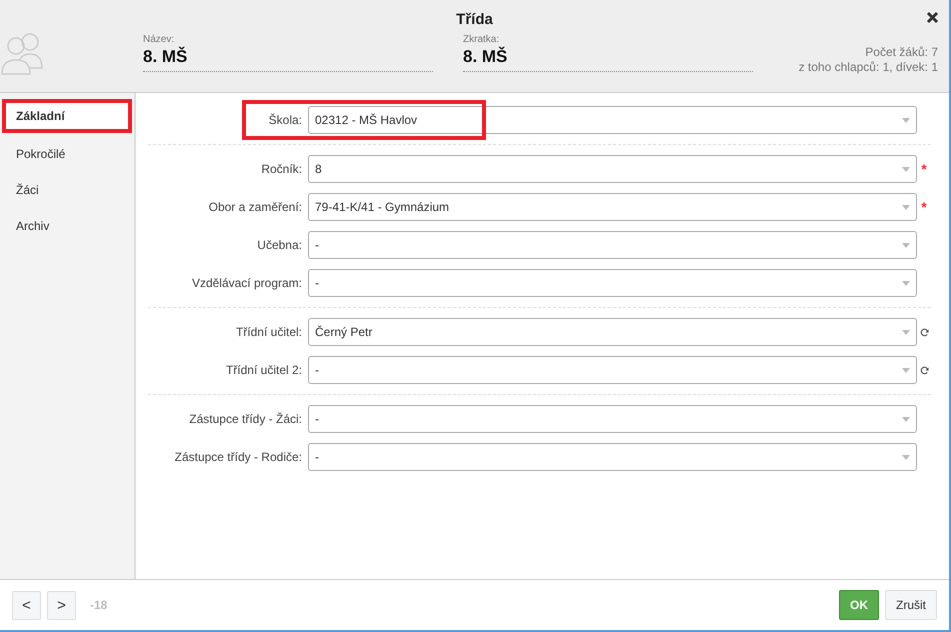  Describe the element at coordinates (67, 226) in the screenshot. I see `sidebar-item: Archiv` at that location.